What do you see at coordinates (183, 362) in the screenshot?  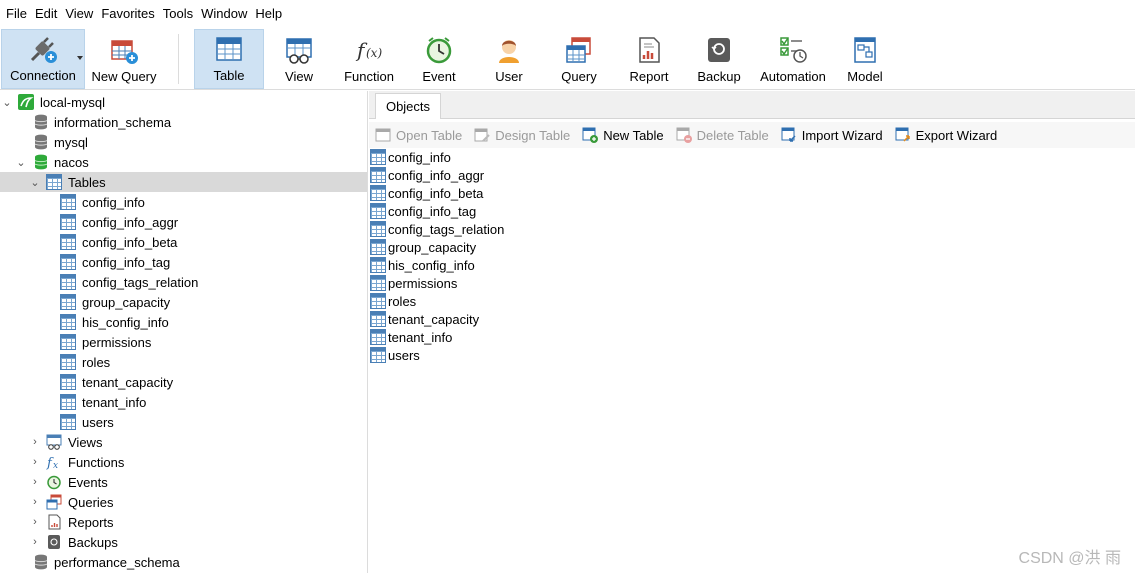 I see `tree-table-item: roles` at bounding box center [183, 362].